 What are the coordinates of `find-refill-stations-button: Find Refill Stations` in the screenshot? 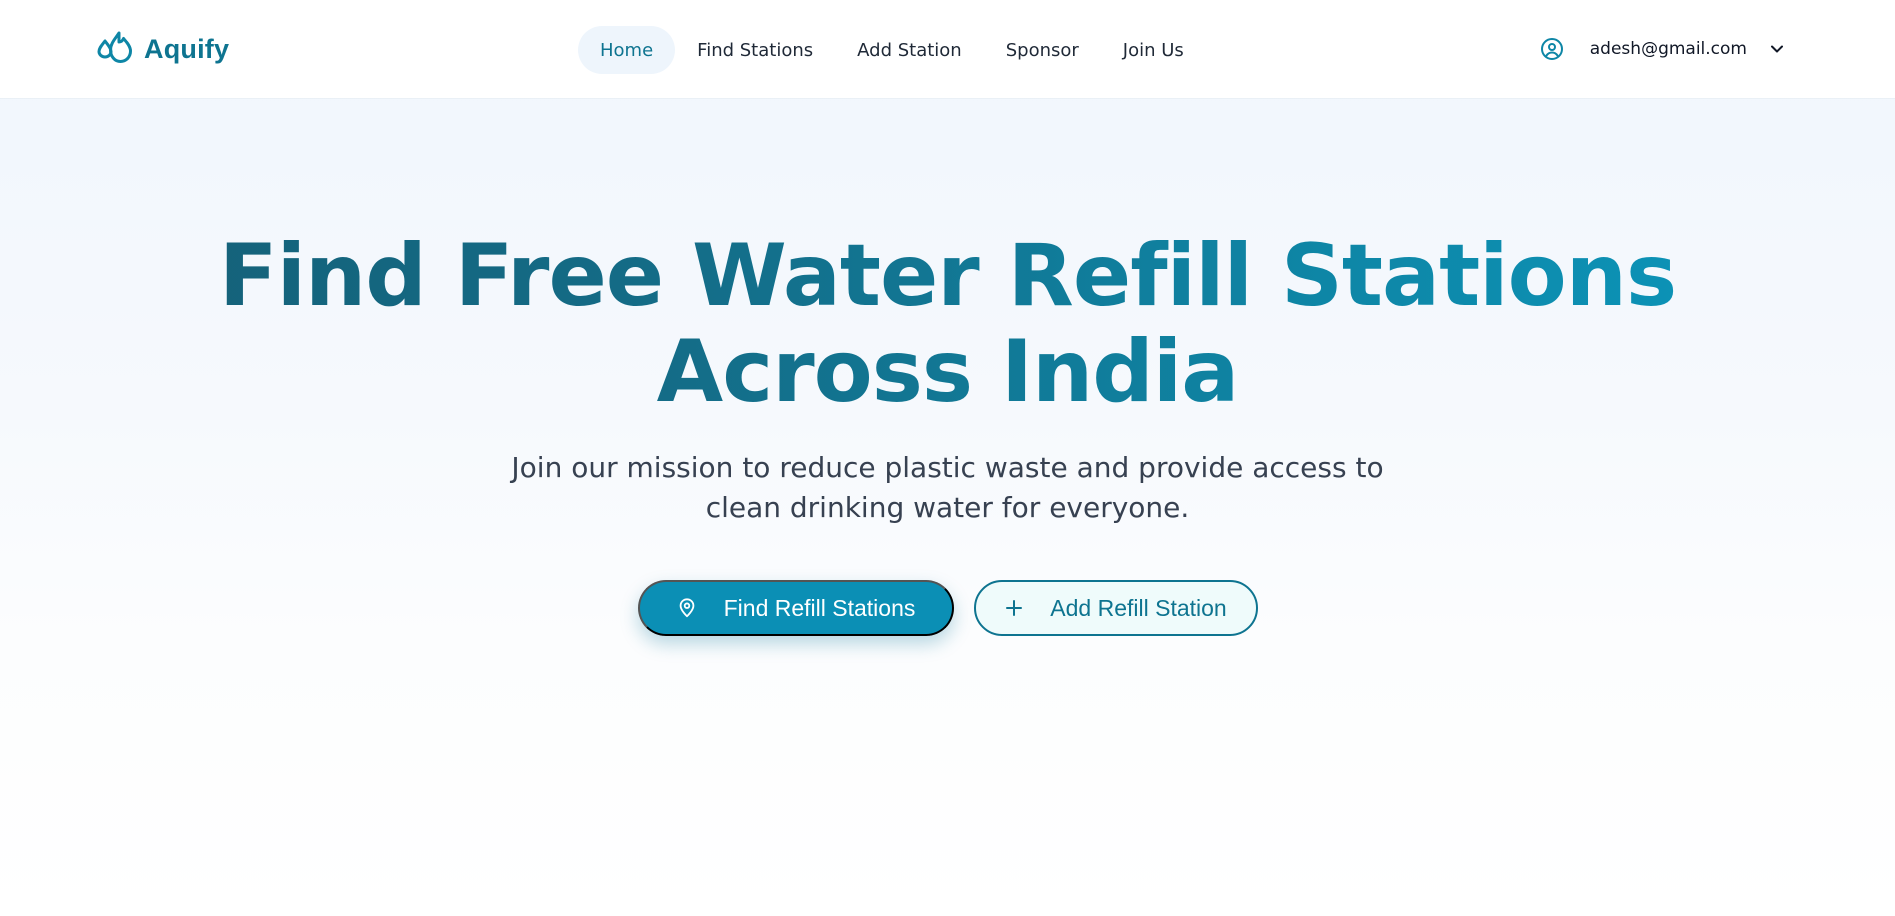 It's located at (795, 608).